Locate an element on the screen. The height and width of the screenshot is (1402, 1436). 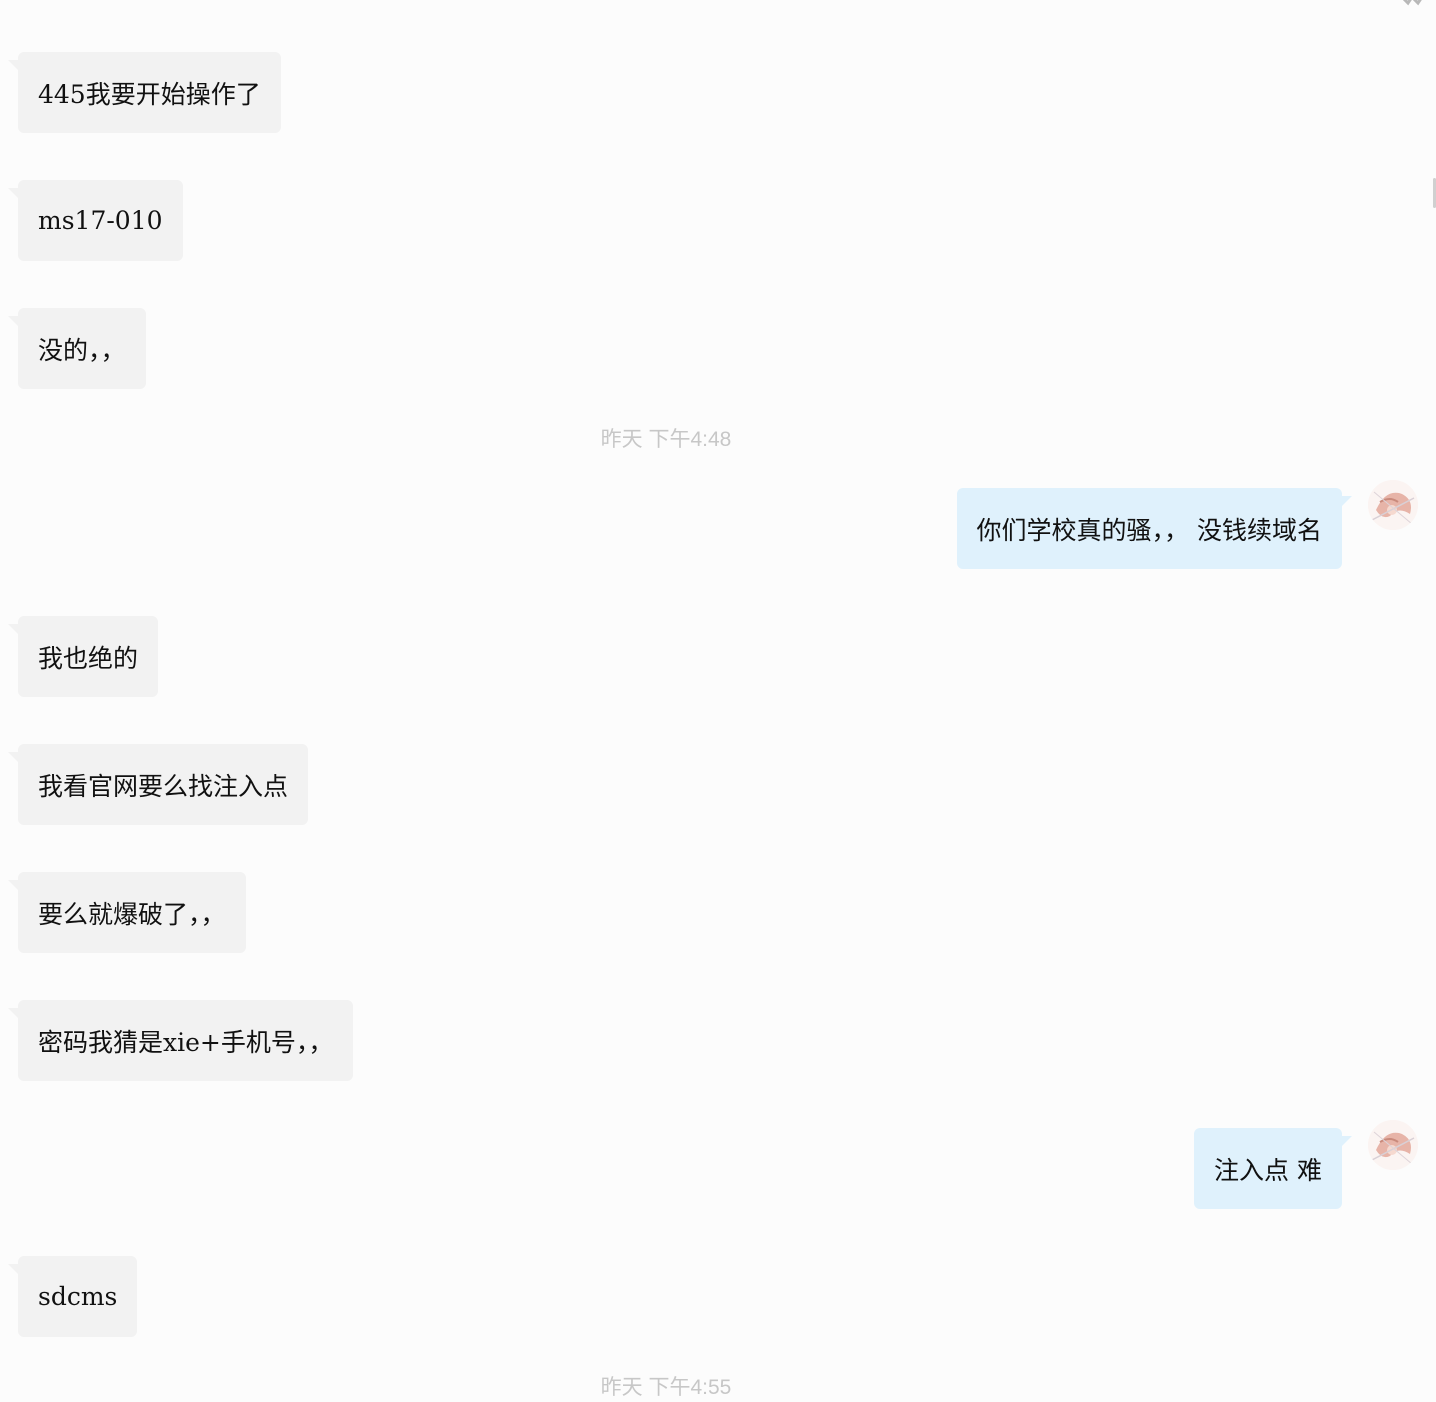
message-bubble-outgoing: 你们学校真的骚，， 没钱续域名 is located at coordinates (1154, 528).